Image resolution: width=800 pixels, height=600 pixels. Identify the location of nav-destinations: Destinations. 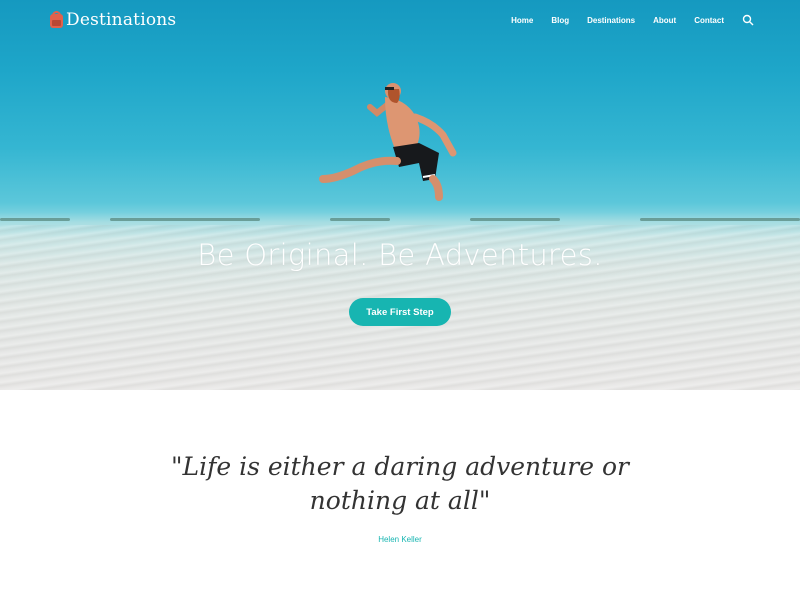
(611, 20).